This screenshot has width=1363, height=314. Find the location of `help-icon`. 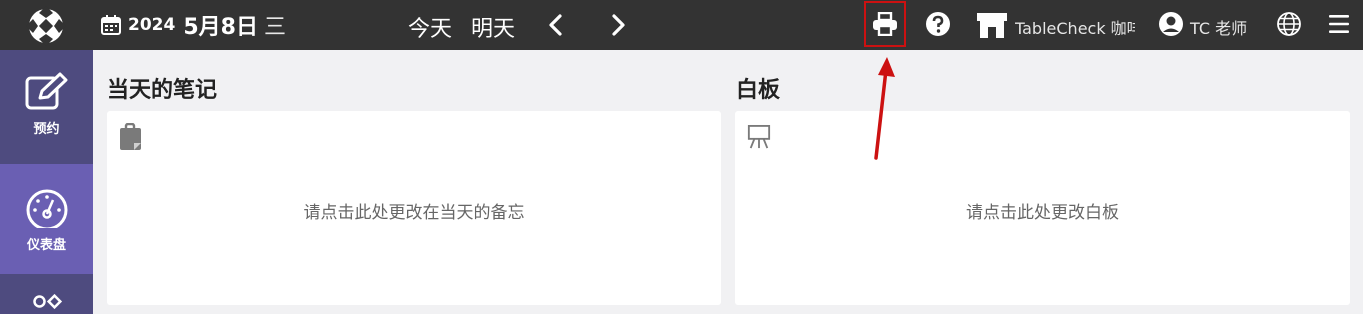

help-icon is located at coordinates (938, 24).